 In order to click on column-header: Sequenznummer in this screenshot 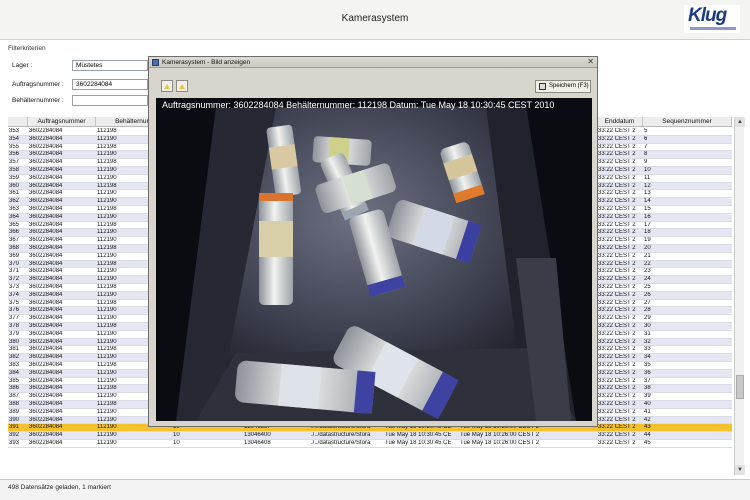, I will do `click(687, 122)`.